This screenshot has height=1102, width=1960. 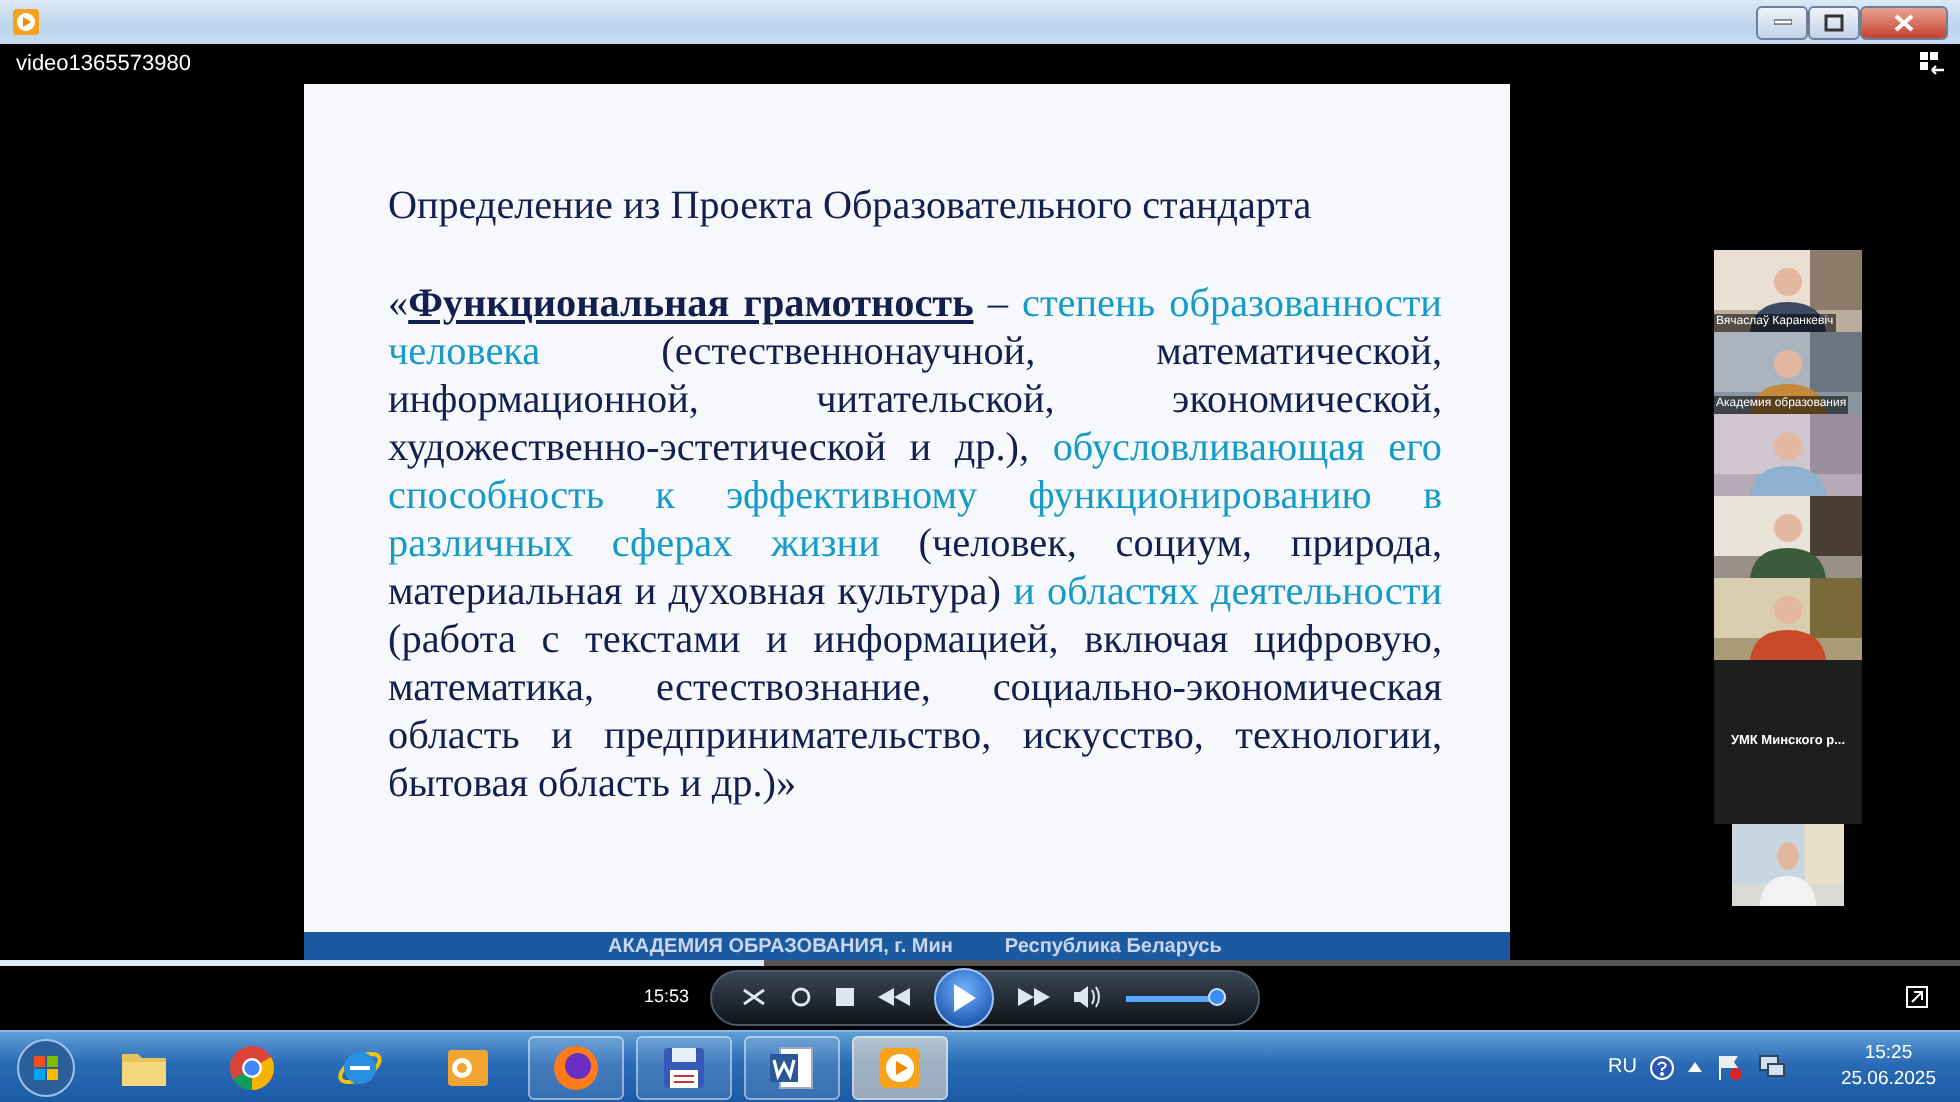 I want to click on maximize-button, so click(x=1834, y=22).